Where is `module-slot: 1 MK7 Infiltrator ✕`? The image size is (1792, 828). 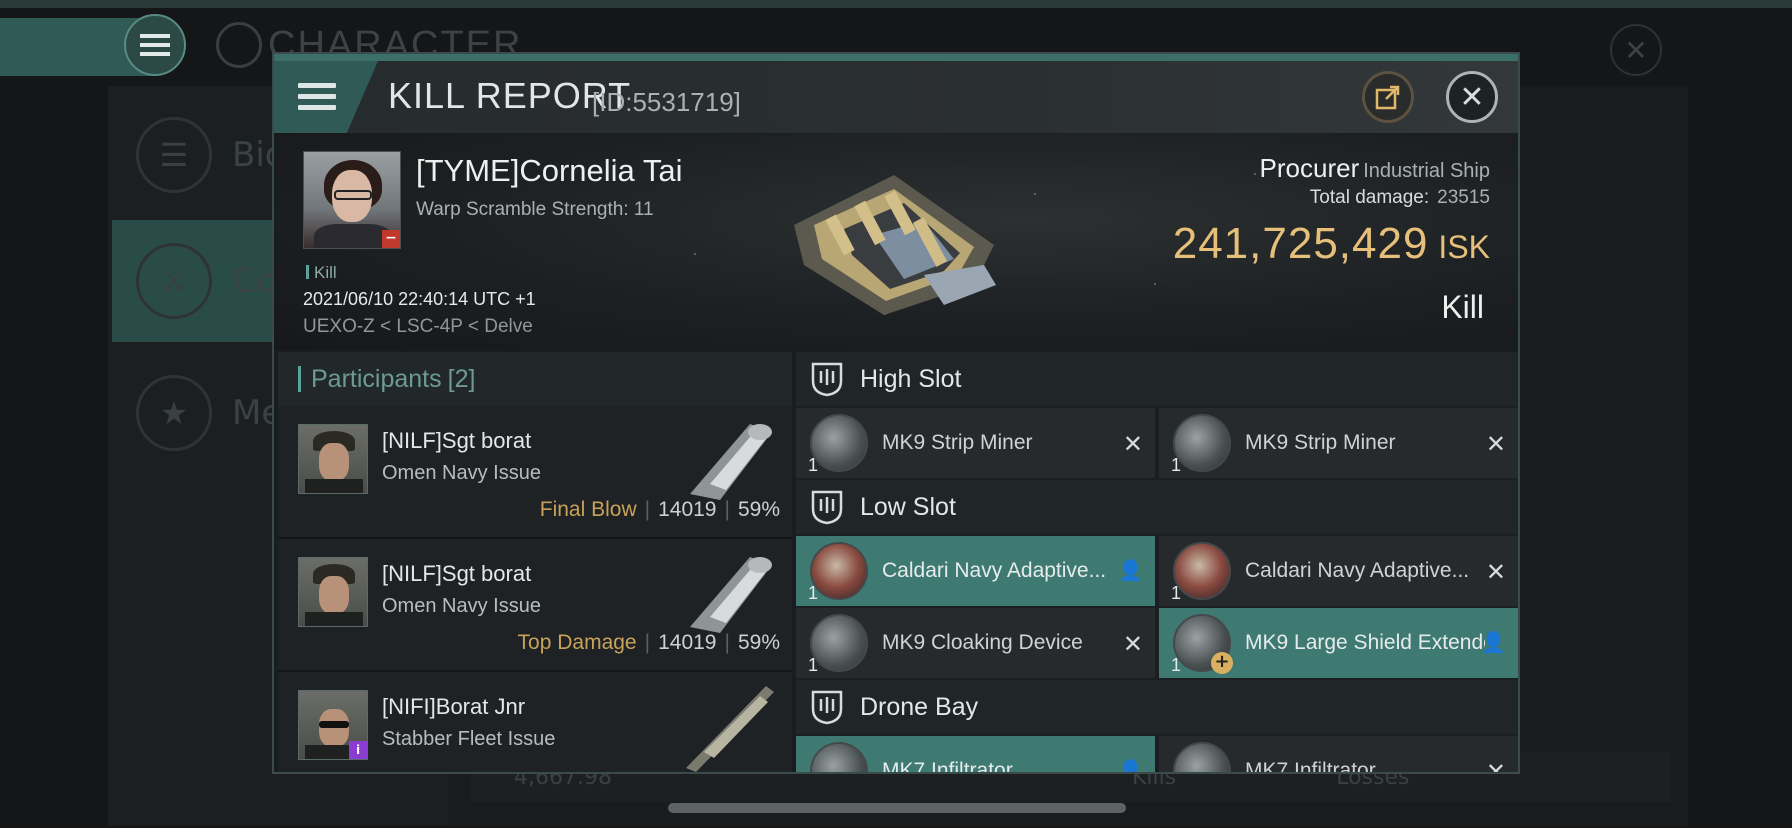 module-slot: 1 MK7 Infiltrator ✕ is located at coordinates (1338, 755).